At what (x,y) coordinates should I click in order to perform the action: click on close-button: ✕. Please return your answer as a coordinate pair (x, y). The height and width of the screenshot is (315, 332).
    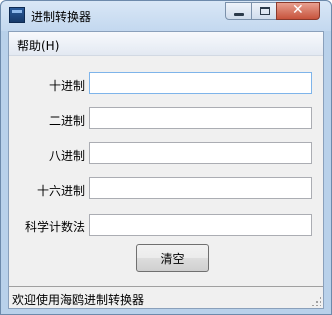
    Looking at the image, I should click on (298, 11).